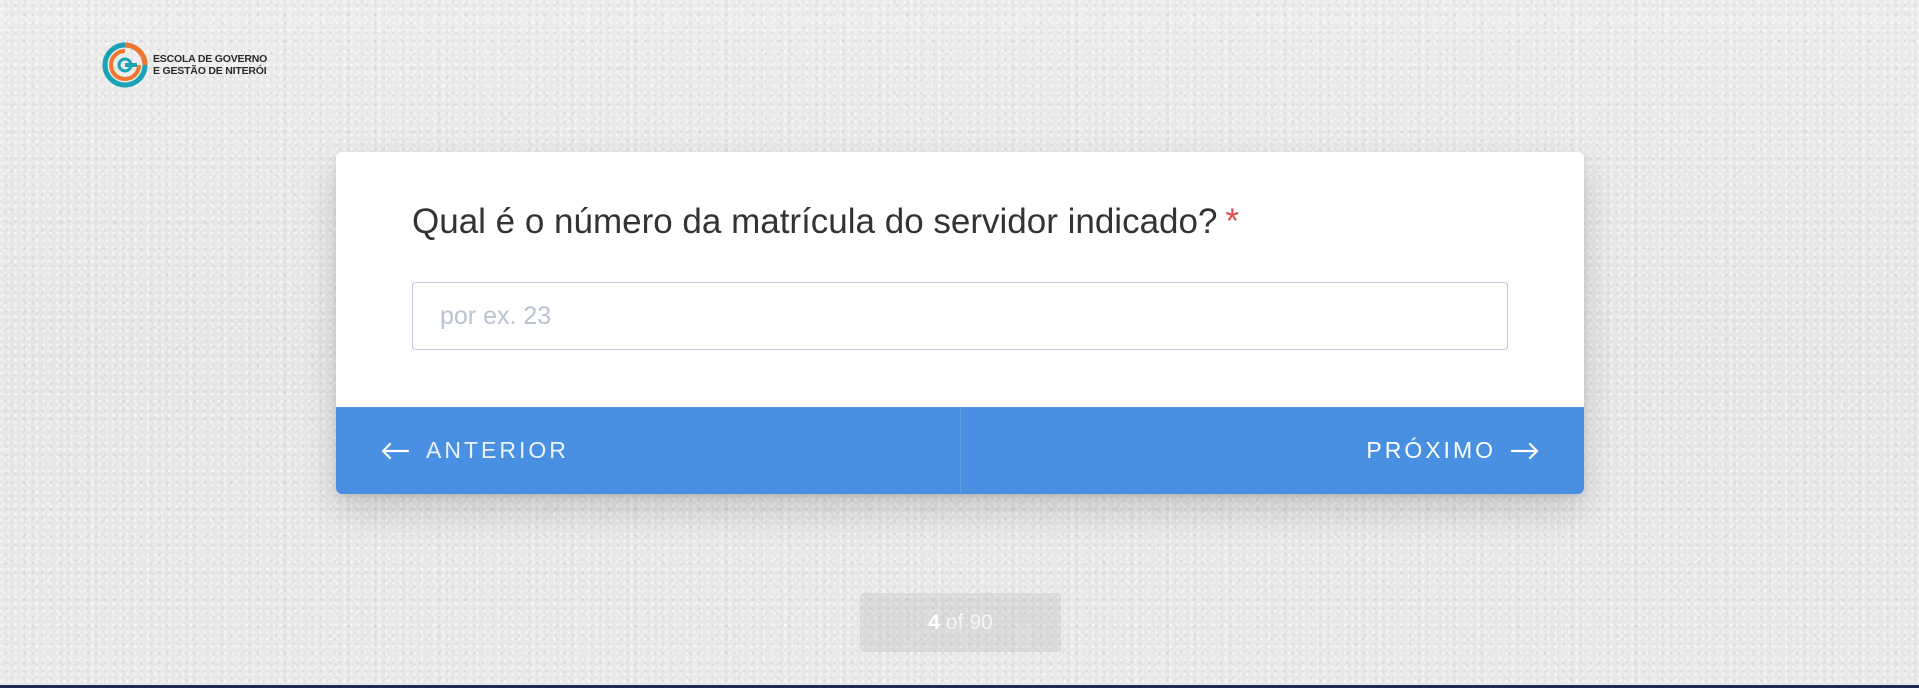 The image size is (1919, 688). I want to click on answer-input, so click(960, 316).